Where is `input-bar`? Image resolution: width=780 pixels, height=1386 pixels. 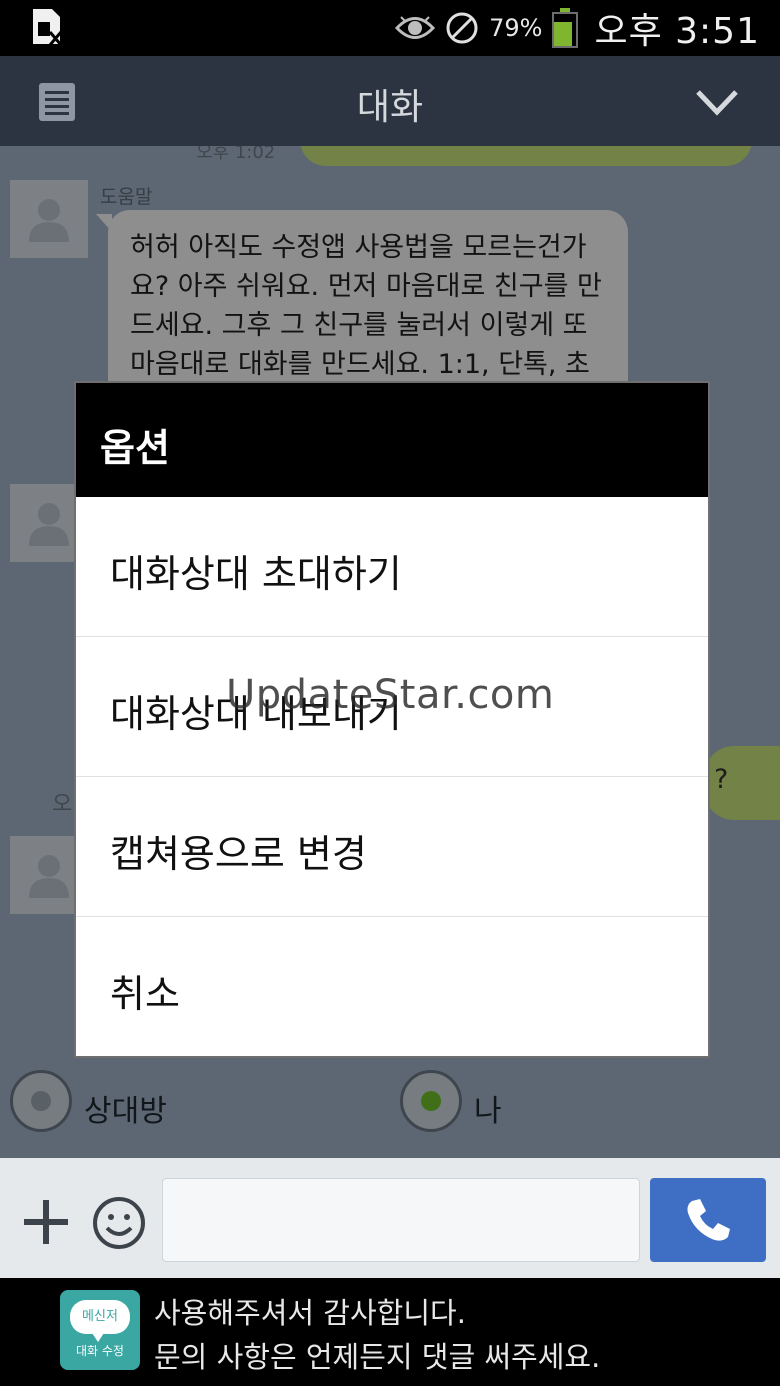 input-bar is located at coordinates (390, 1218).